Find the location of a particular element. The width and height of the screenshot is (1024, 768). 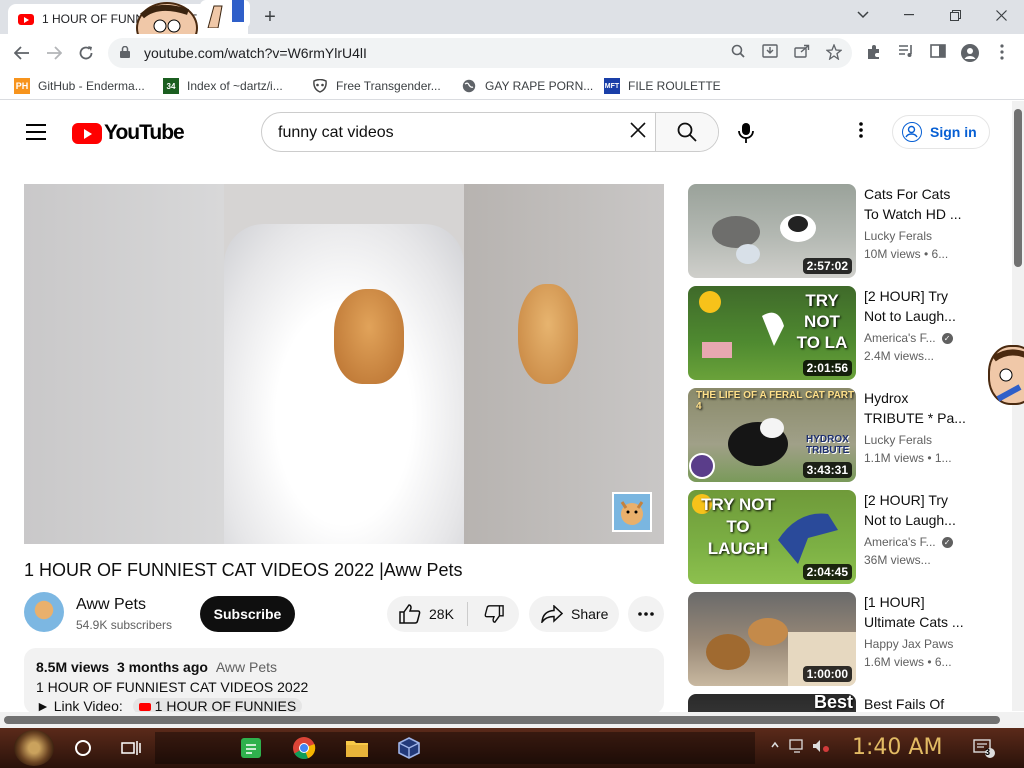

like-button: 28K is located at coordinates (427, 614).